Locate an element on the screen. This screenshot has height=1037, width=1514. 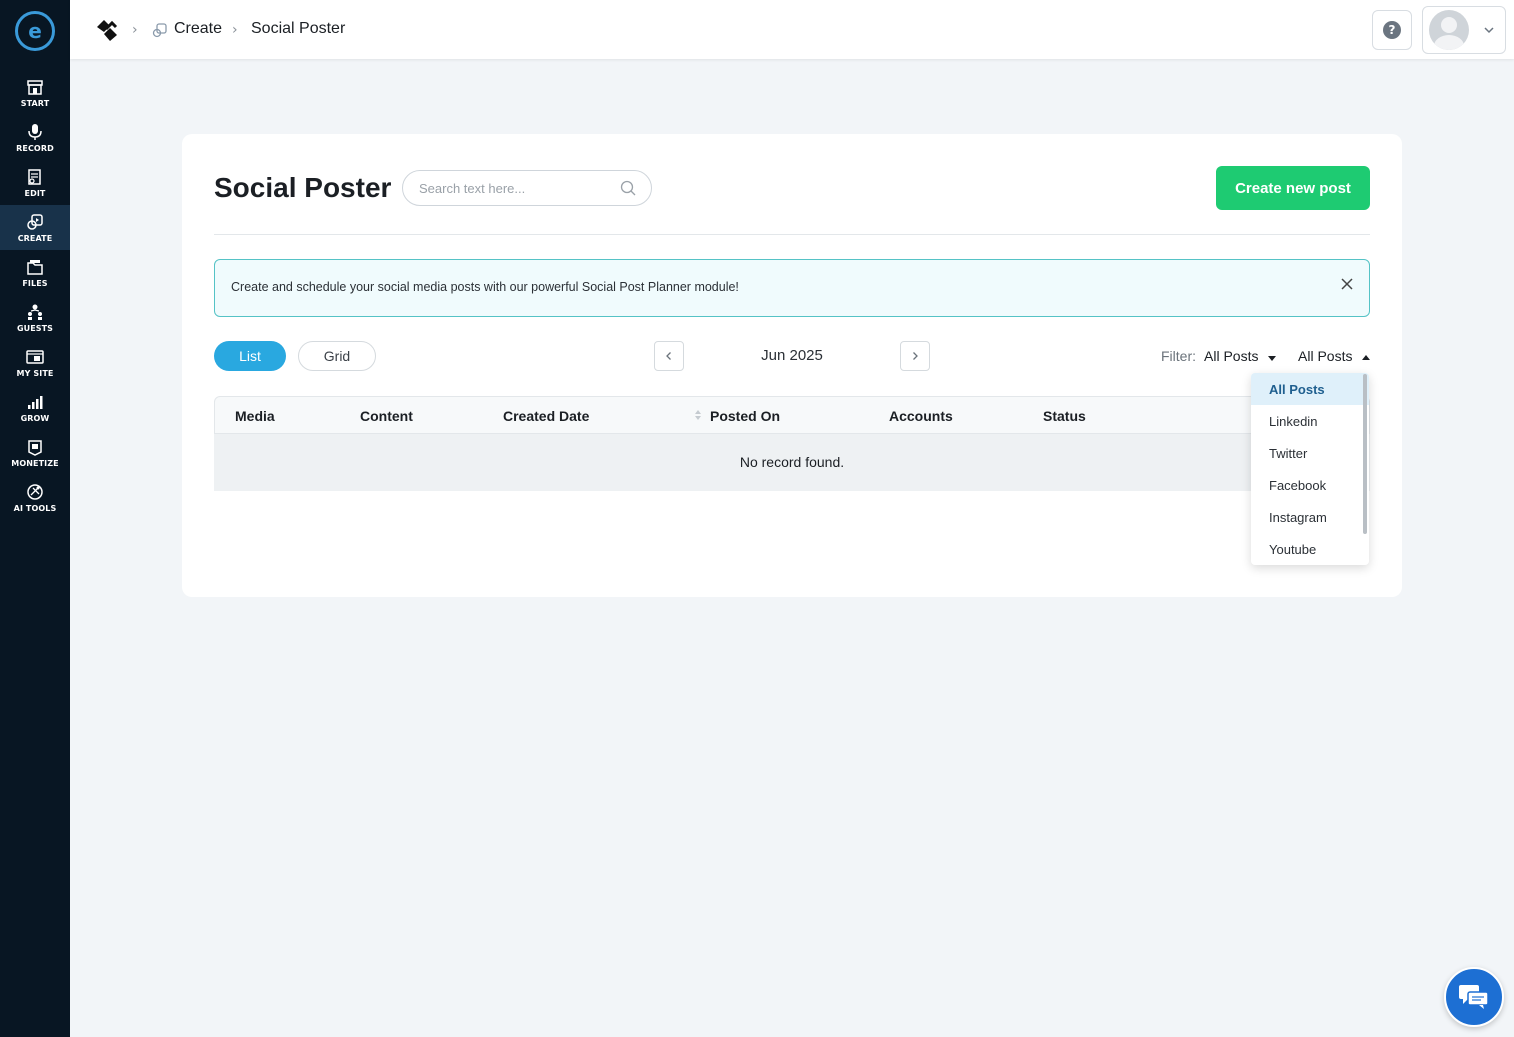
sidebar-item-label: MONETIZE is located at coordinates (35, 463).